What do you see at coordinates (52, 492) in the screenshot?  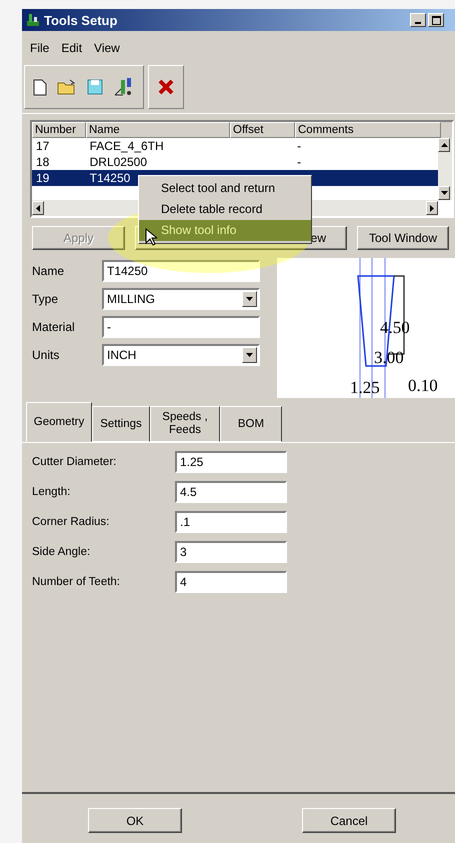 I see `field-label: Length:` at bounding box center [52, 492].